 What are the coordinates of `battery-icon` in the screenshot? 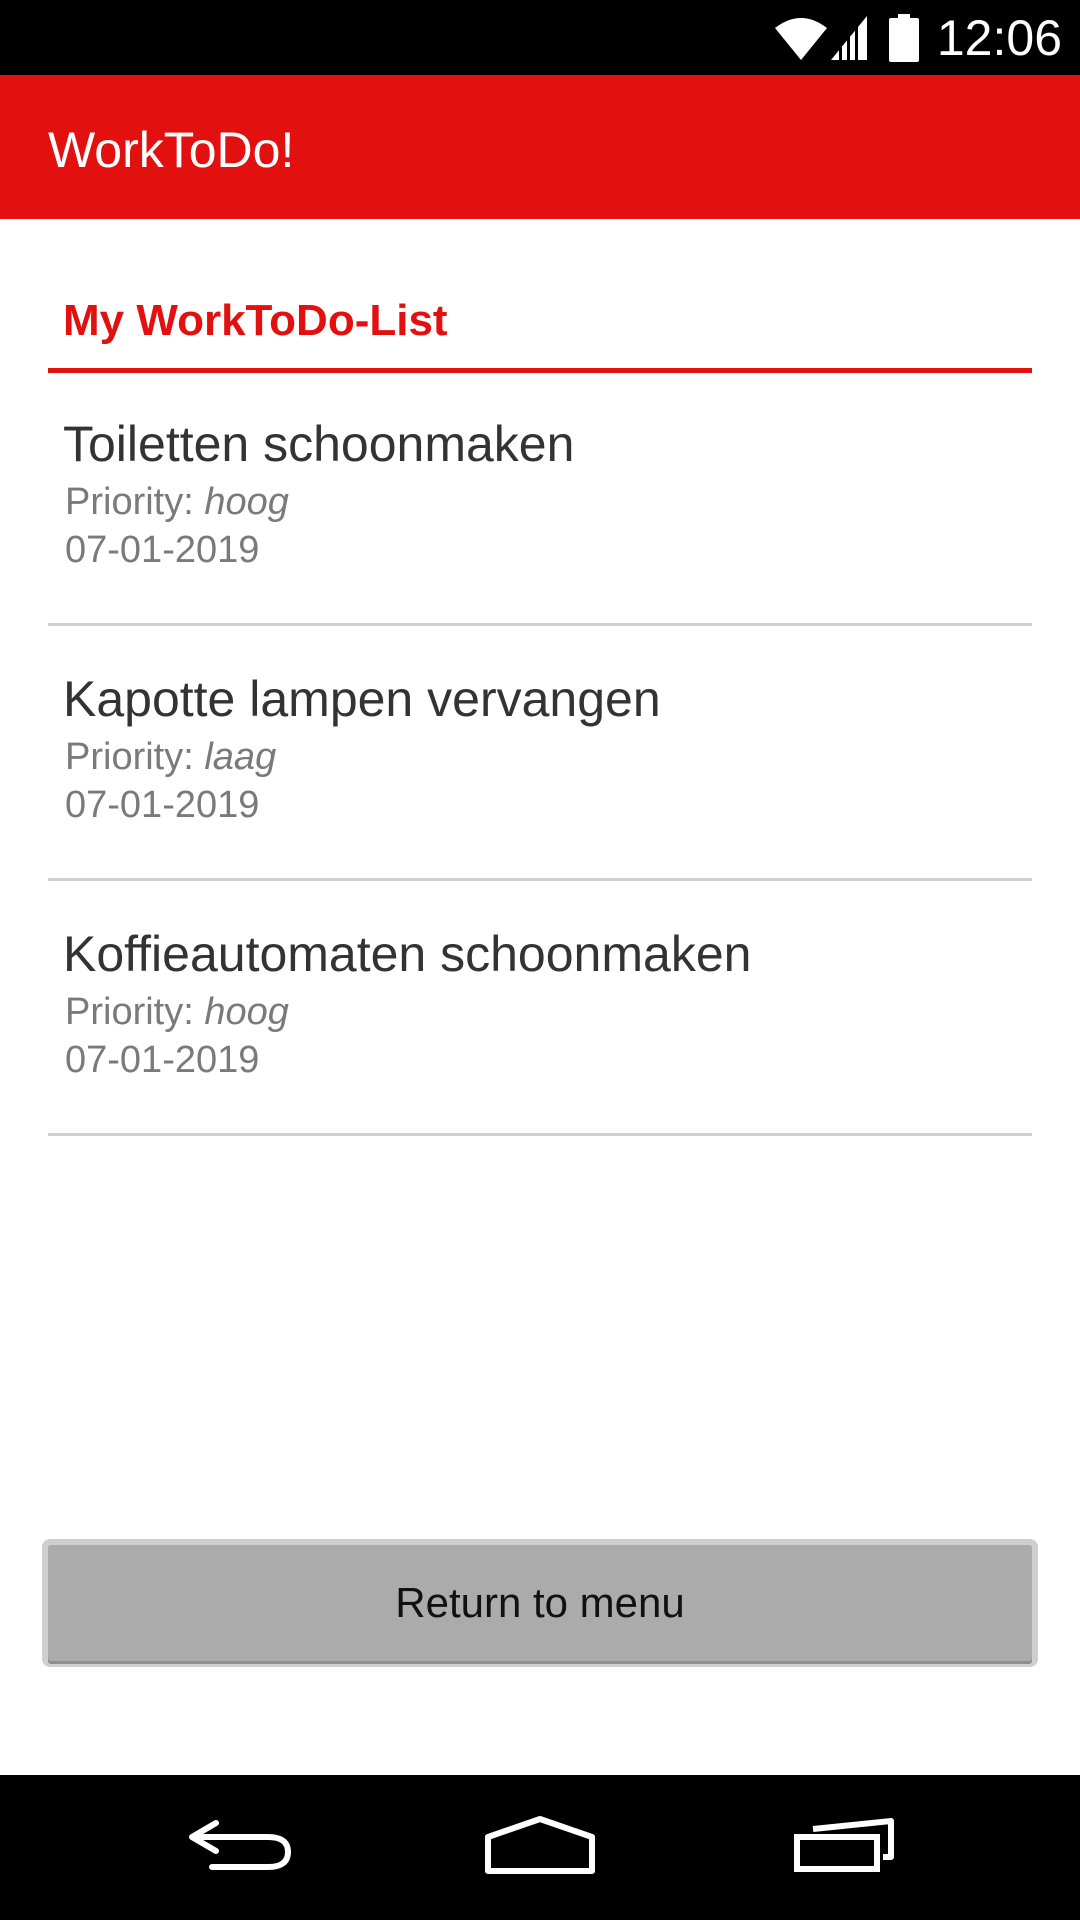 It's located at (903, 37).